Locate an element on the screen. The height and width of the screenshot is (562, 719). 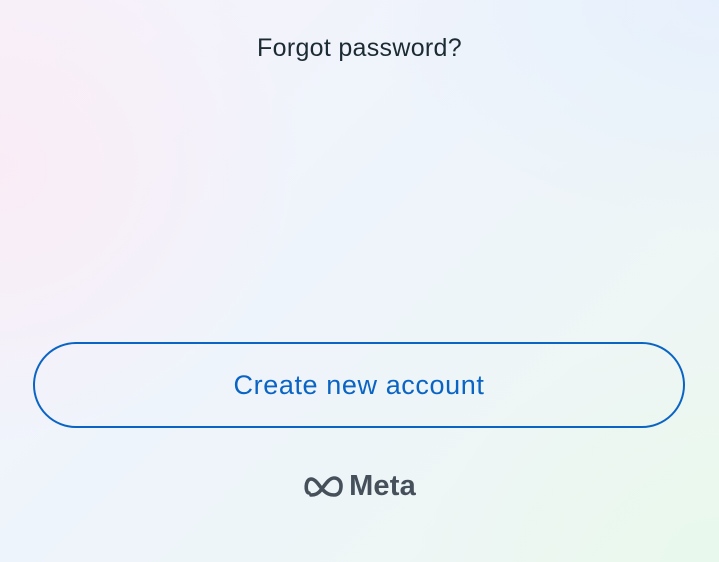
create-new-account-label: Create new account is located at coordinates (359, 384).